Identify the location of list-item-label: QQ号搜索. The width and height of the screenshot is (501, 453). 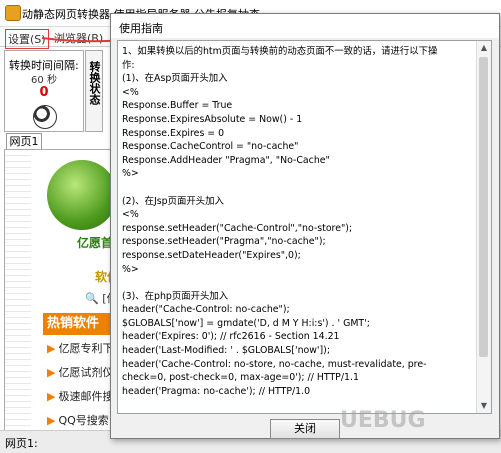
(83, 420).